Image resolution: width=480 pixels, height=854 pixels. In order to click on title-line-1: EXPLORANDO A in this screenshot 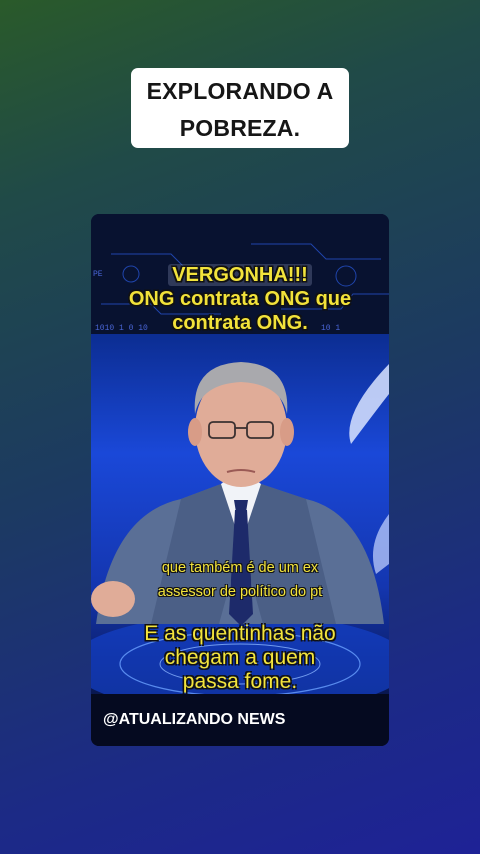, I will do `click(240, 91)`.